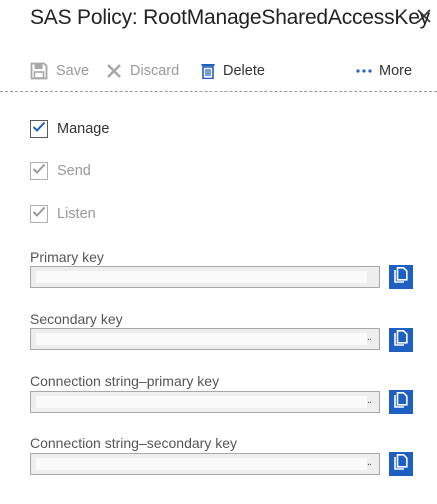  I want to click on connection-string-primary-label: Connection string–primary key, so click(125, 381).